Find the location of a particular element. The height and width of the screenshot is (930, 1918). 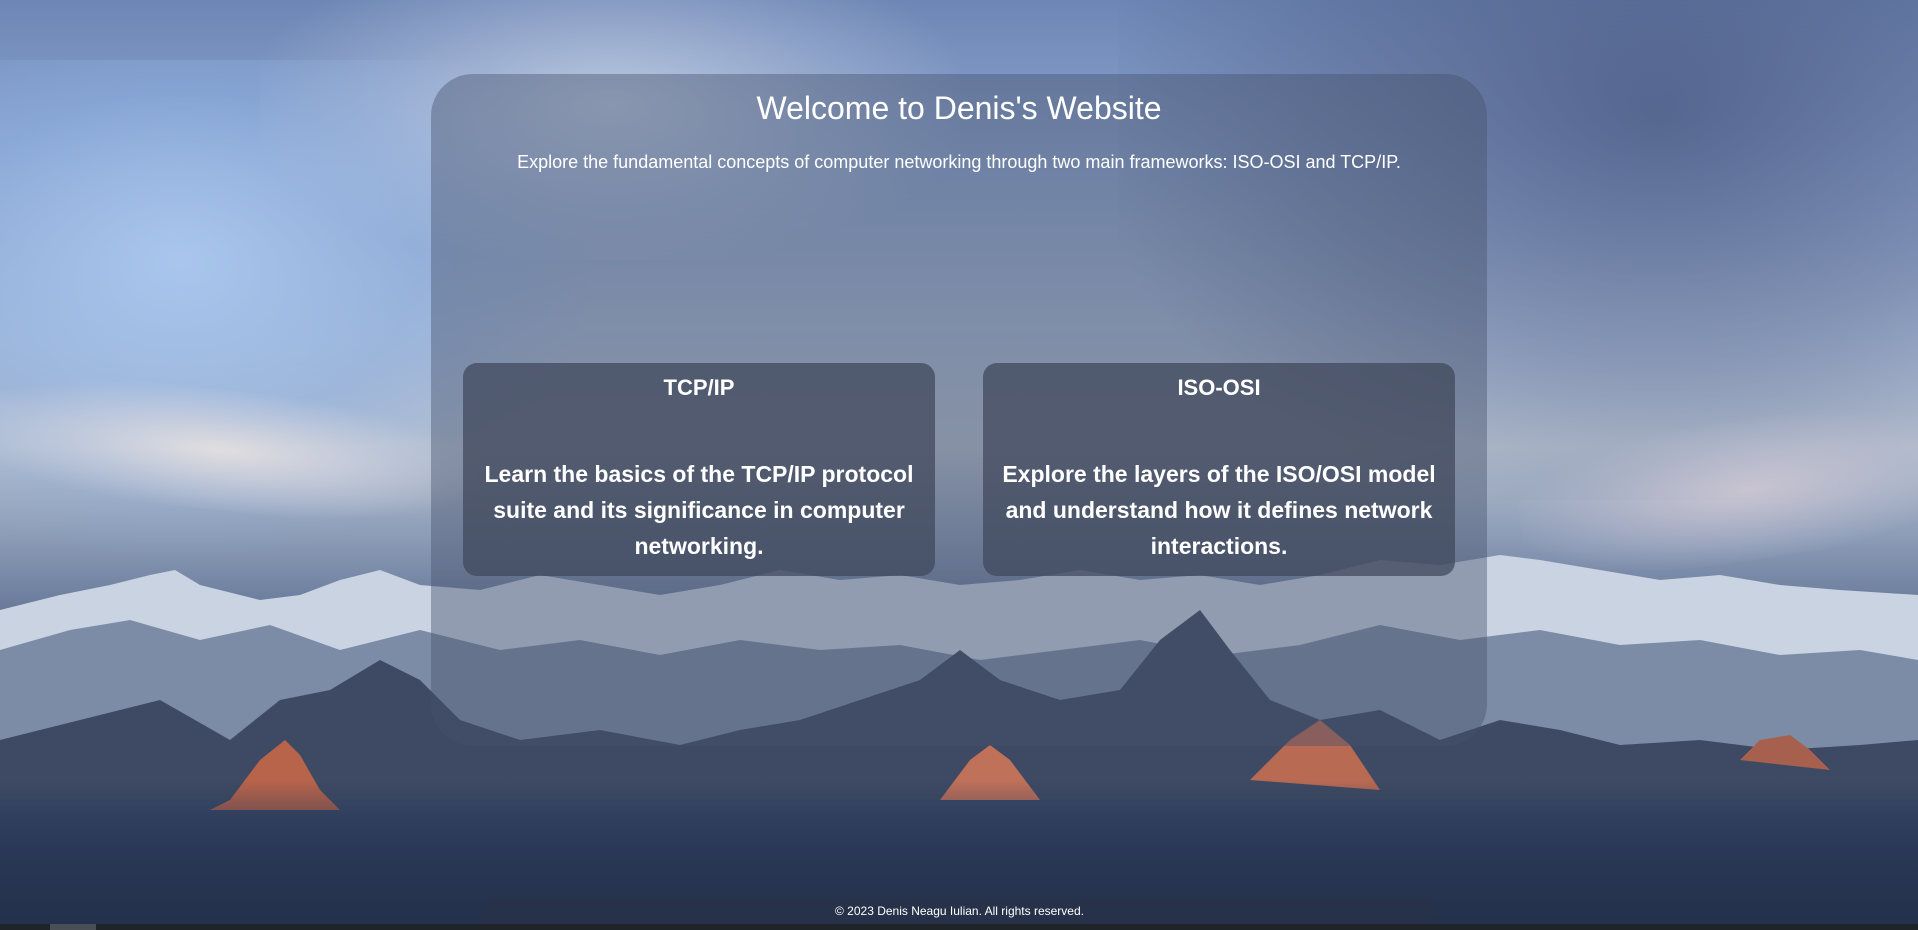

horizontal-scrollbar is located at coordinates (959, 927).